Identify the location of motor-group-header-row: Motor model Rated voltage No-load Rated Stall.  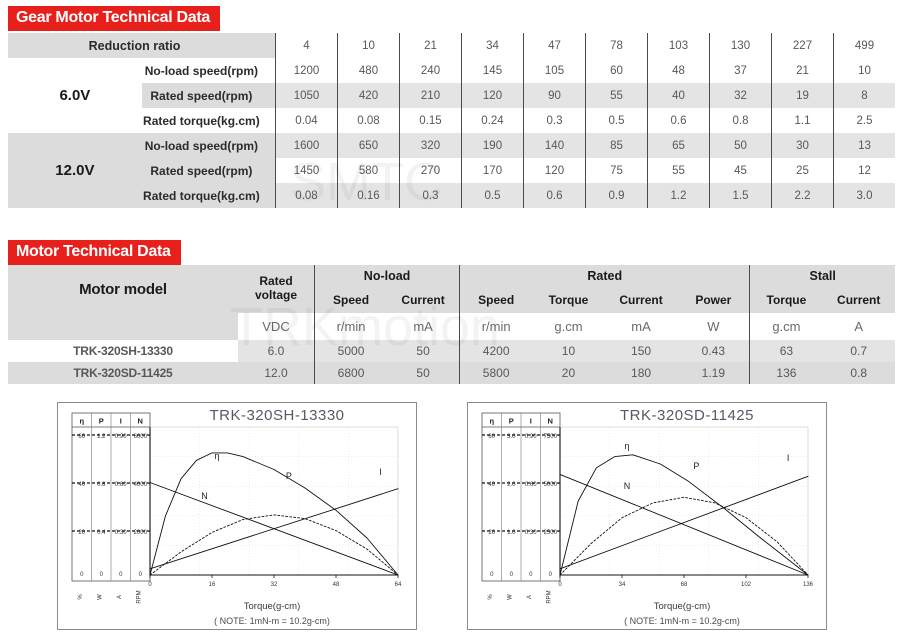
(451, 289).